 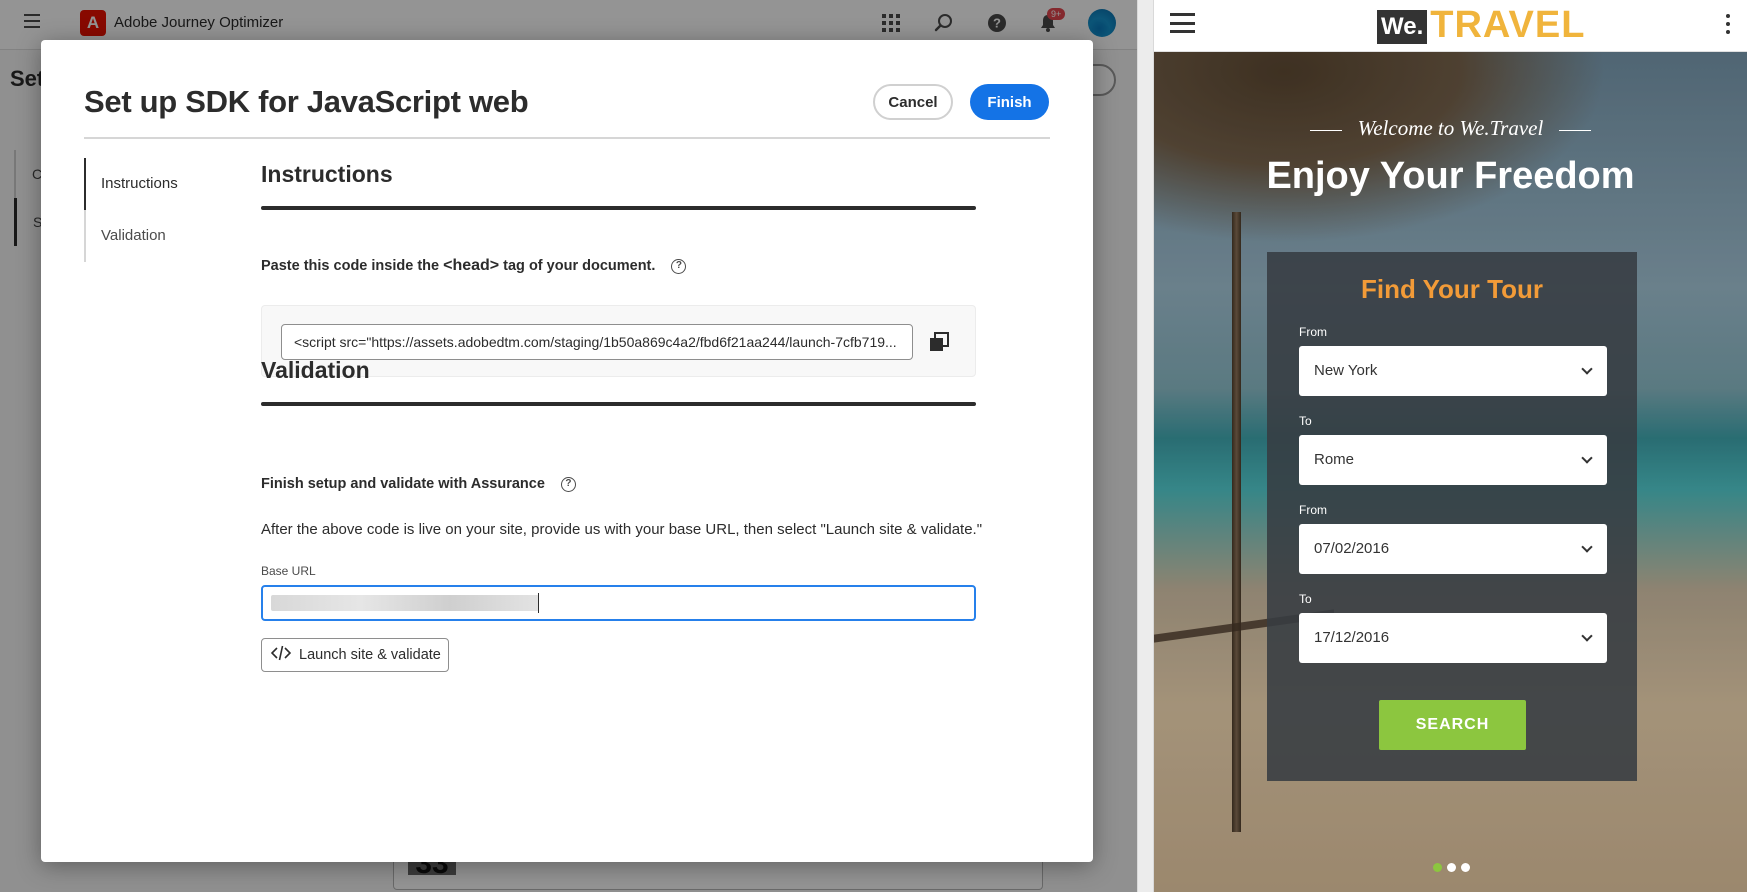 What do you see at coordinates (538, 603) in the screenshot?
I see `text-caret` at bounding box center [538, 603].